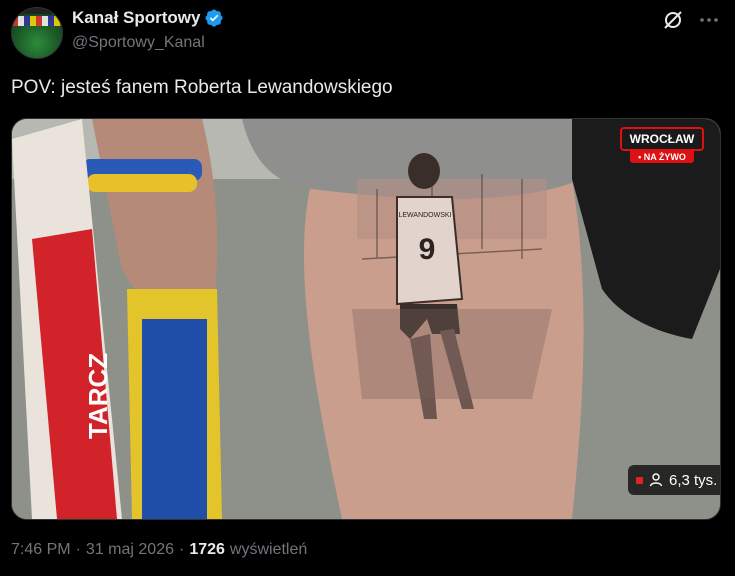 This screenshot has height=576, width=735. I want to click on tweet-meta: 7:46 PM · 31 maj 2026 · 1726 wyświetleń, so click(159, 550).